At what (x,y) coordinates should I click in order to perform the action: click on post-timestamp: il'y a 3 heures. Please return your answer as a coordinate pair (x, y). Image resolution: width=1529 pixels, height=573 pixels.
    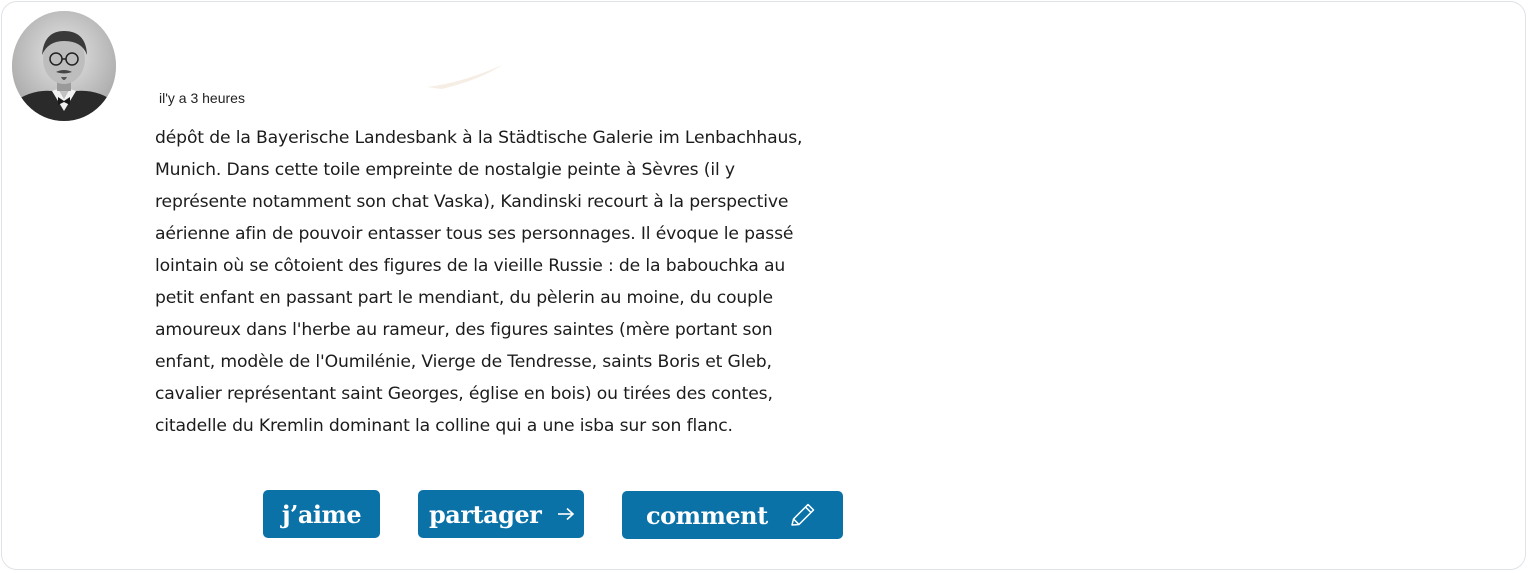
    Looking at the image, I should click on (202, 98).